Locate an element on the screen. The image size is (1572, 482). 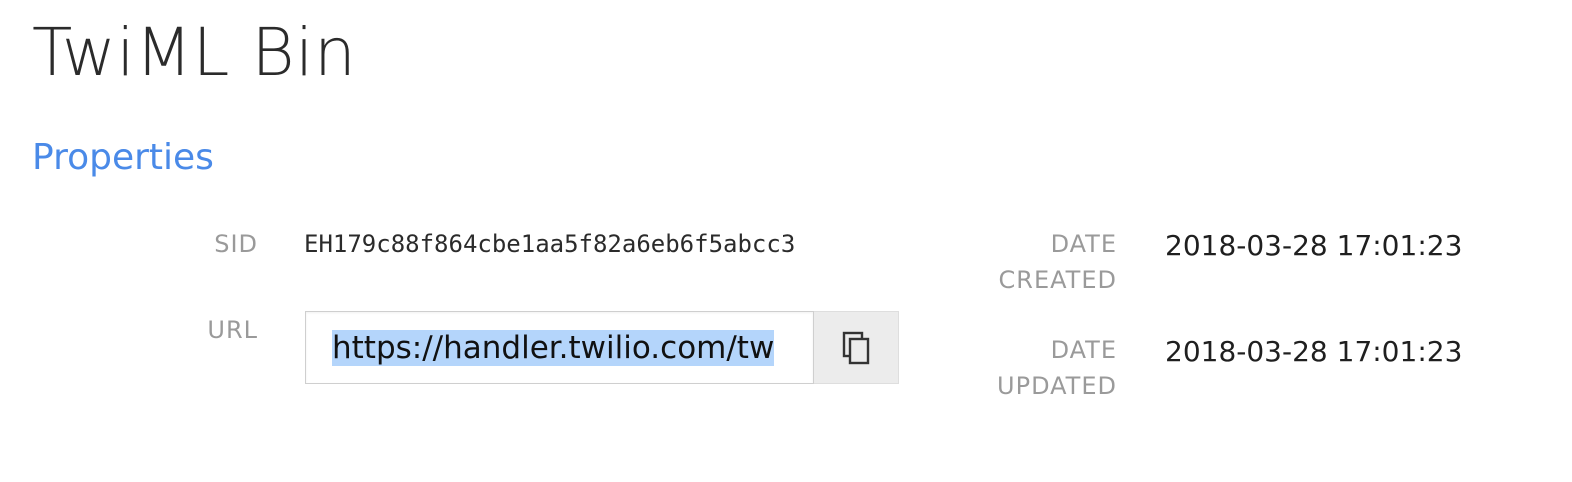
copy-icon is located at coordinates (856, 347).